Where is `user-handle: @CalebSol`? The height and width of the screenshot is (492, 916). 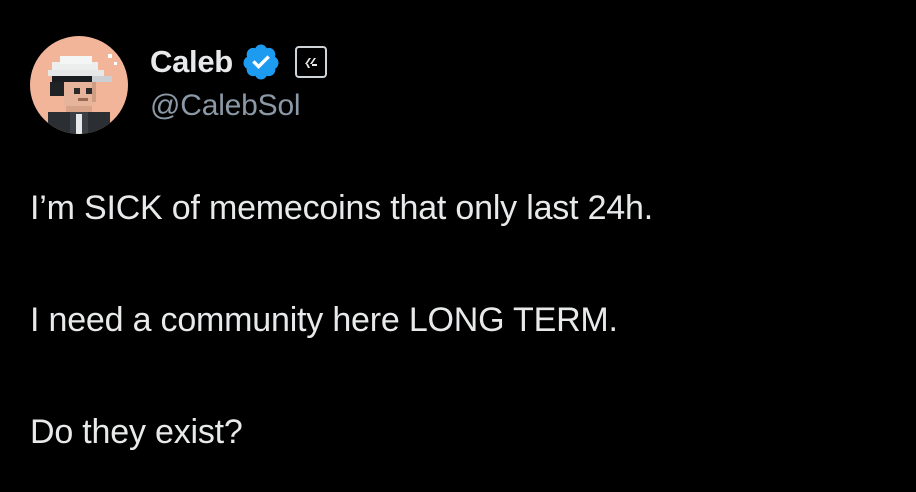
user-handle: @CalebSol is located at coordinates (238, 106).